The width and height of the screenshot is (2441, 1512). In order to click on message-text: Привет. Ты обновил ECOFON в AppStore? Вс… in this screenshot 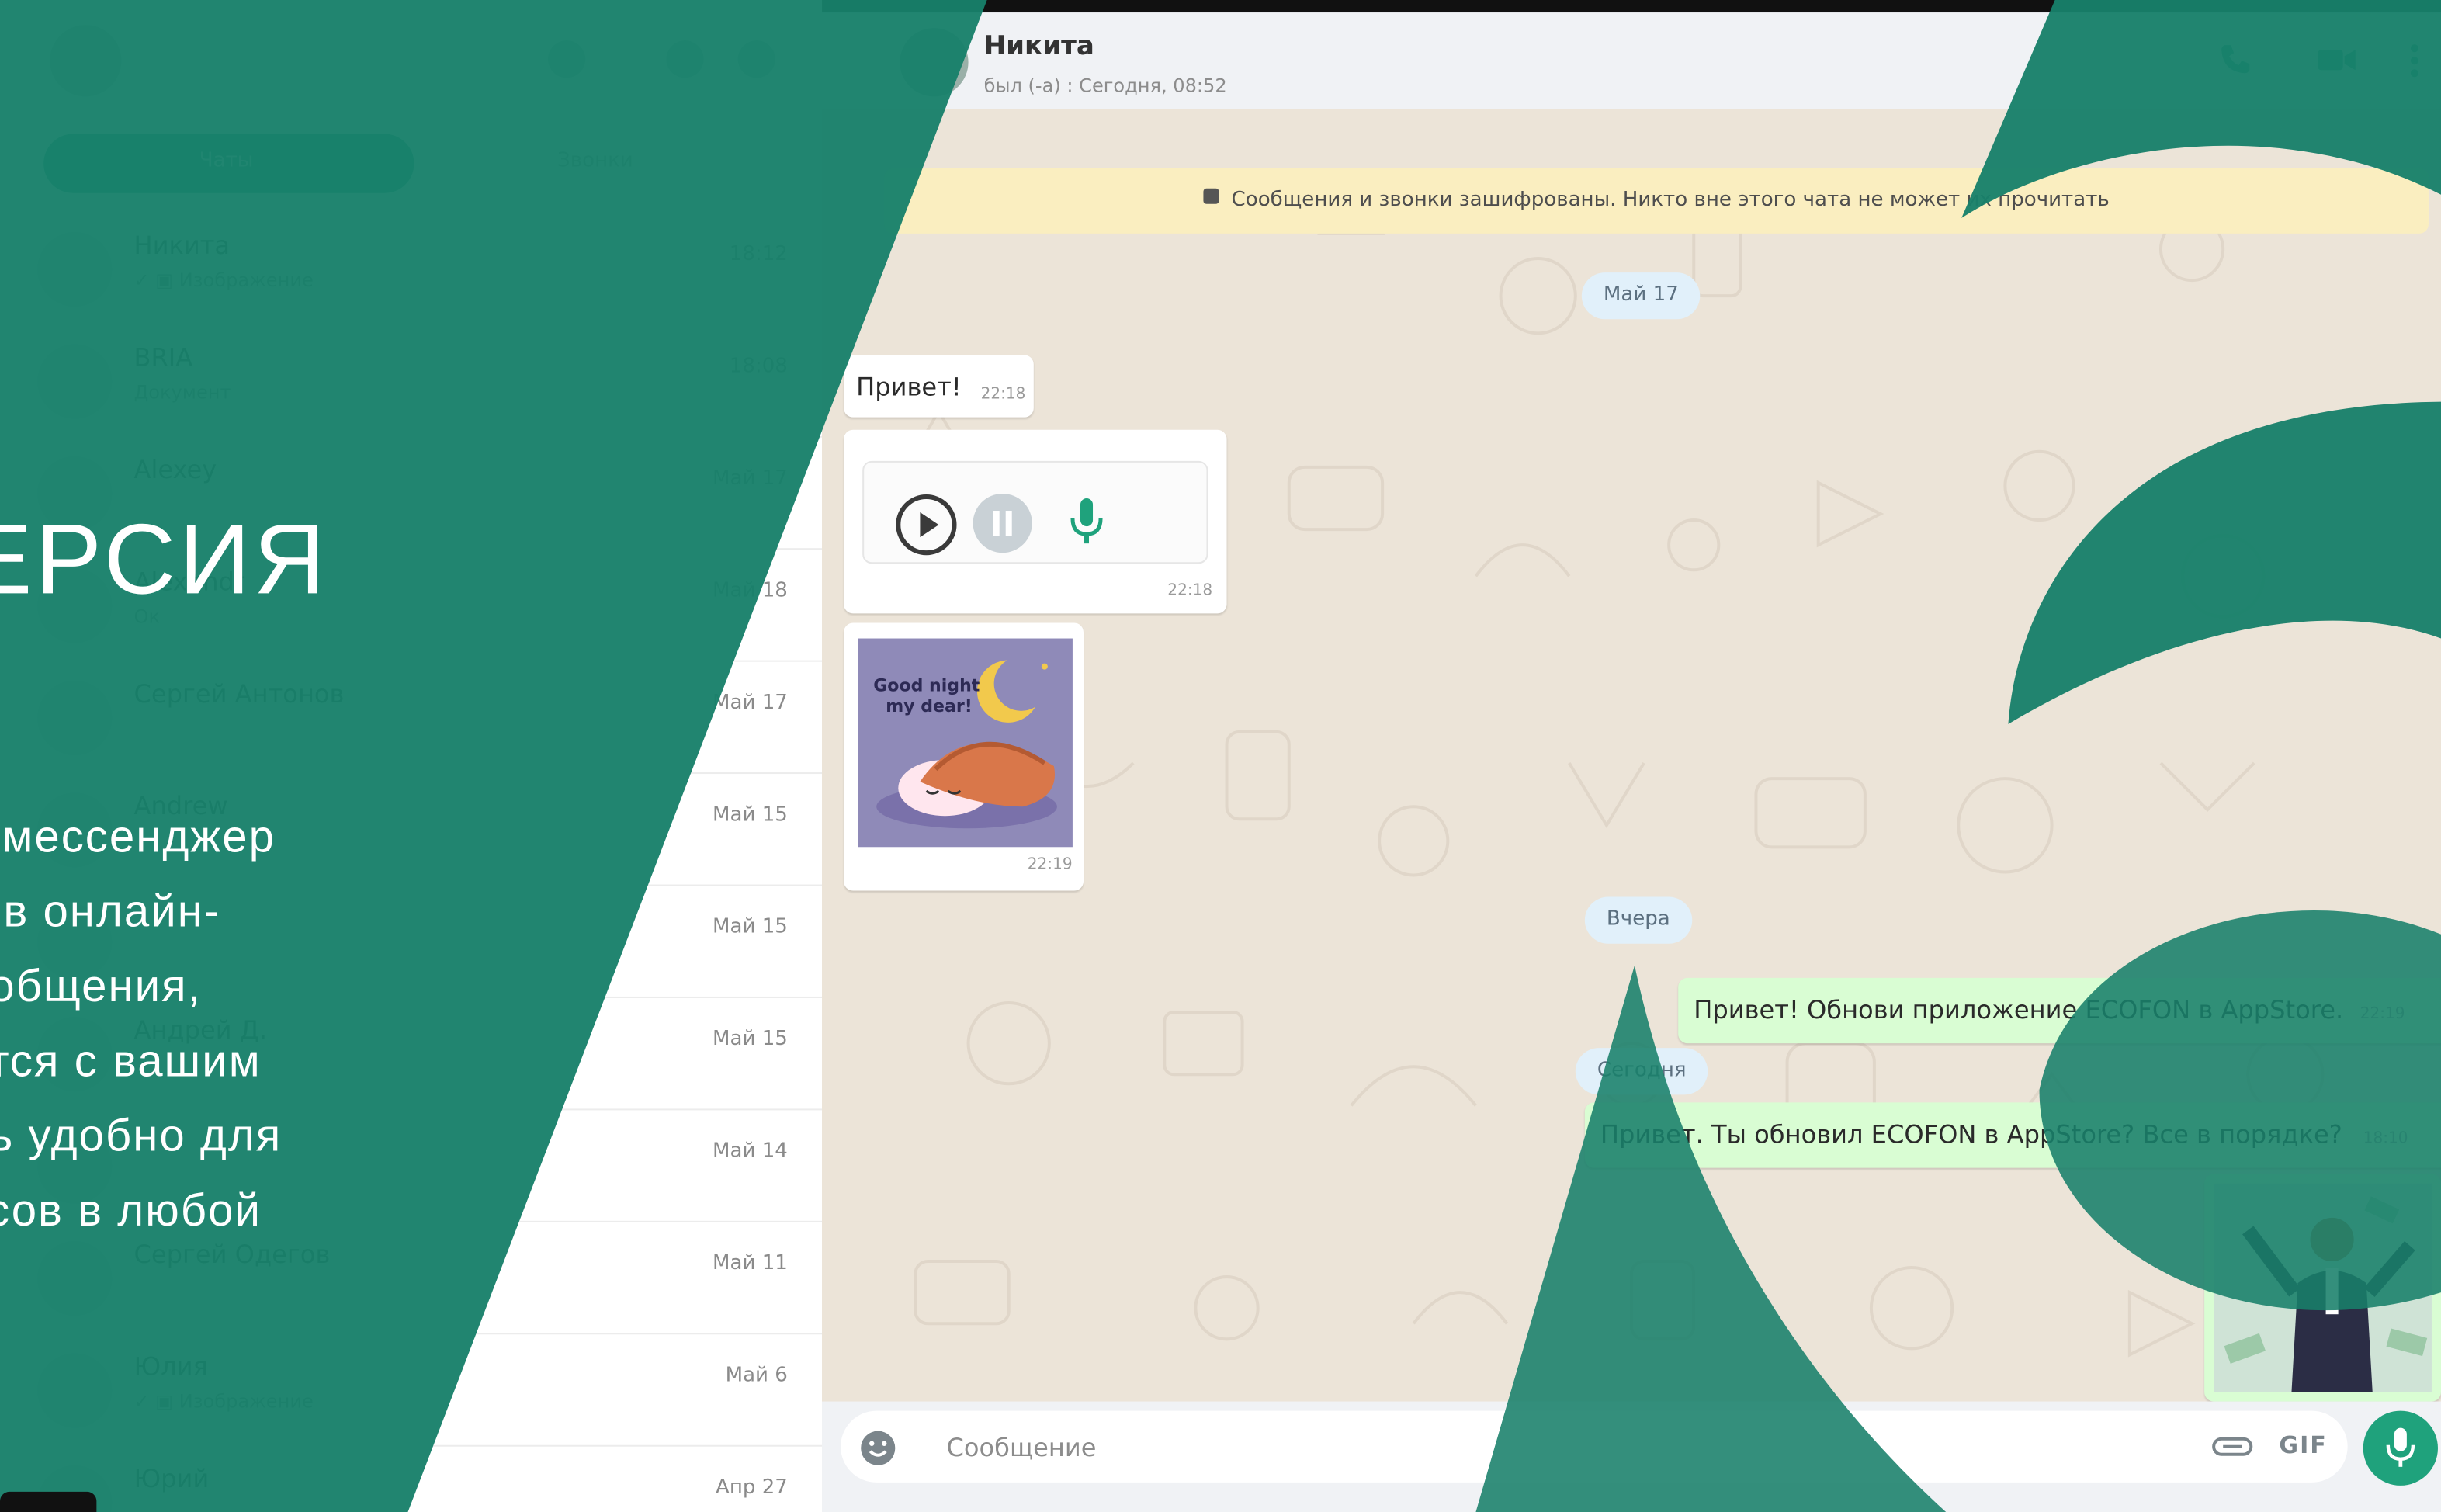, I will do `click(1971, 1134)`.